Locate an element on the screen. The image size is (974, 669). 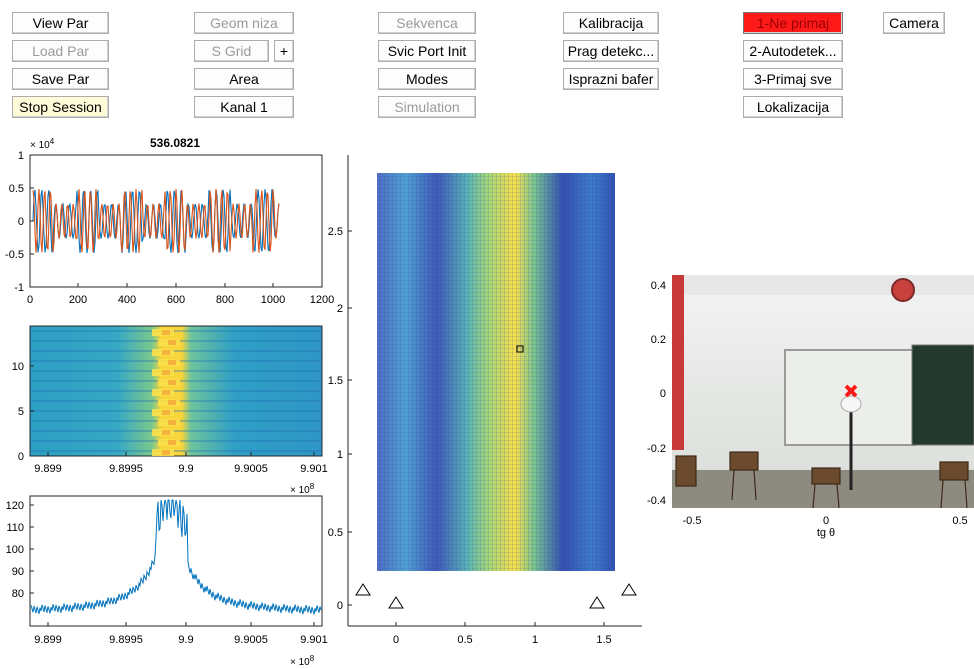
tick-label: 200 is located at coordinates (78, 300).